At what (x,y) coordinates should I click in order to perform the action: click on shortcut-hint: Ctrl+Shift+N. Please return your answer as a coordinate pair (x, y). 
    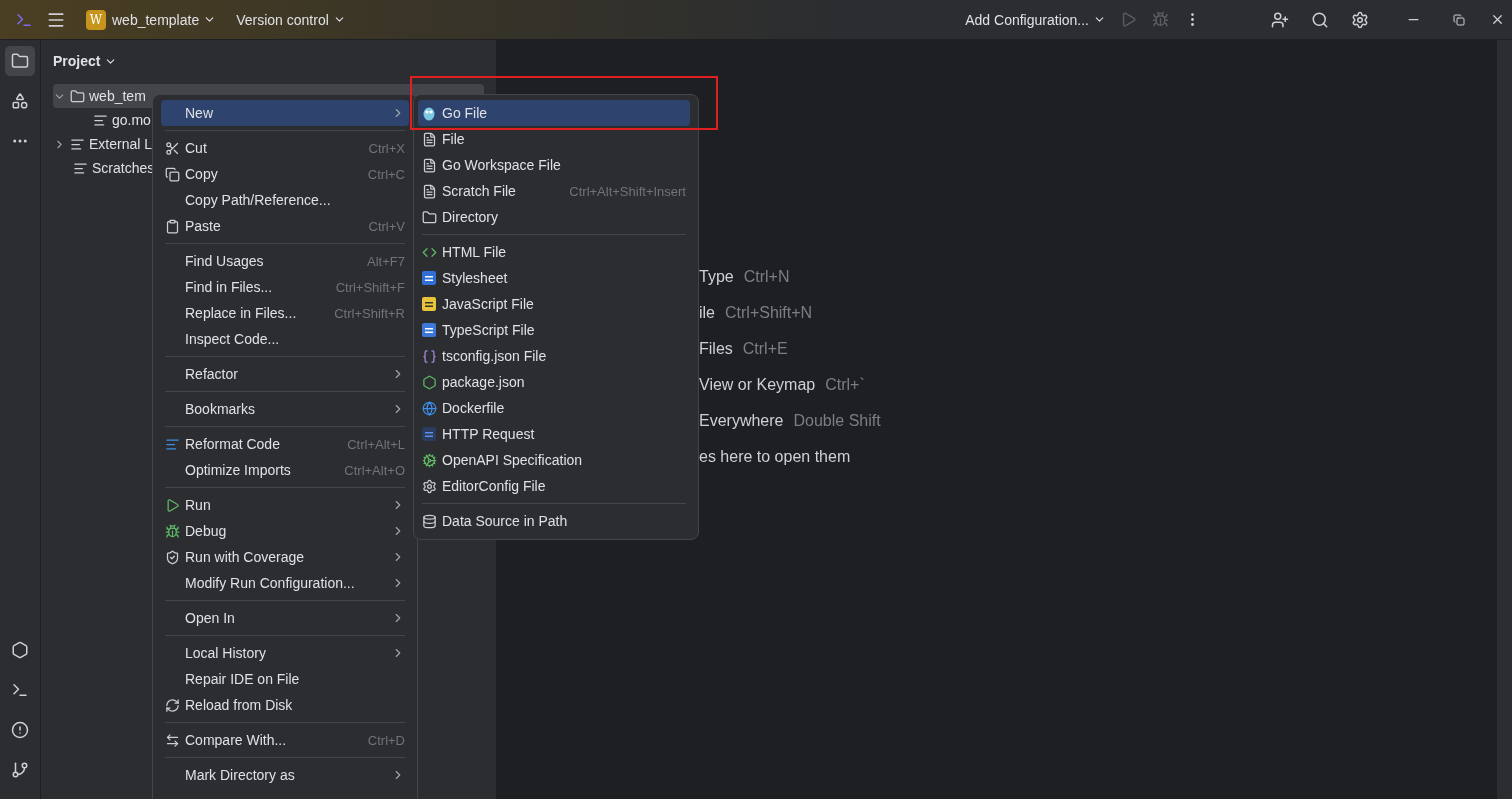
    Looking at the image, I should click on (769, 313).